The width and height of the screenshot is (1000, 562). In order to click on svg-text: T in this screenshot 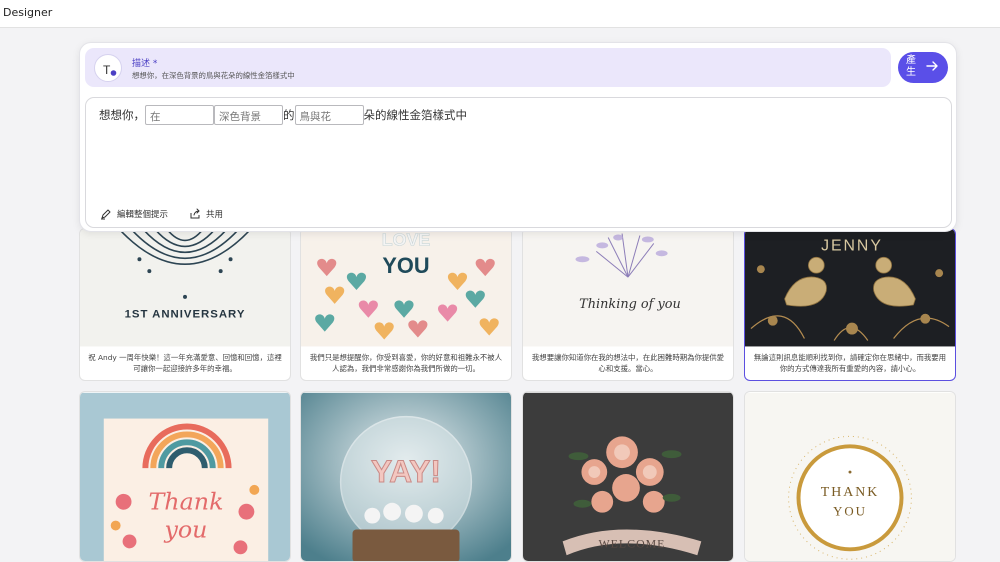, I will do `click(107, 70)`.